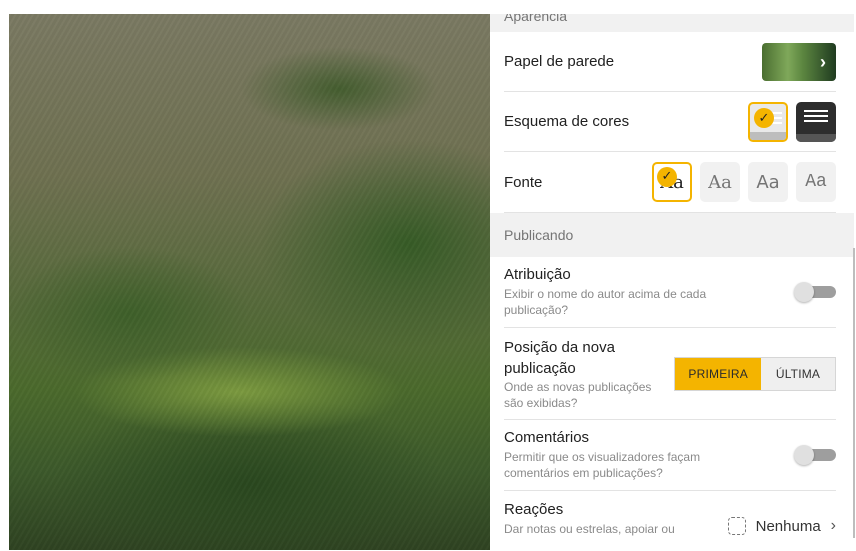 The width and height of the screenshot is (856, 551). I want to click on section-title-publishing: Publicando, so click(539, 235).